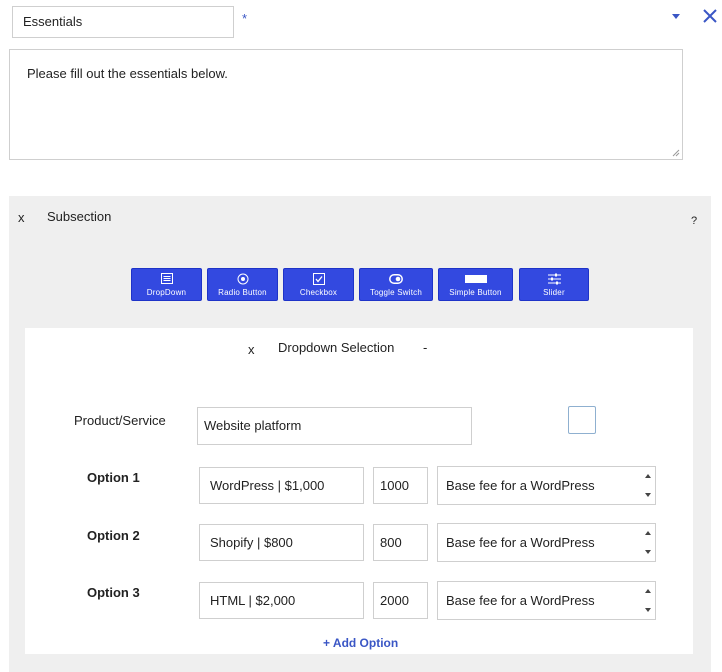 The image size is (722, 672). What do you see at coordinates (245, 18) in the screenshot?
I see `required-indicator: *` at bounding box center [245, 18].